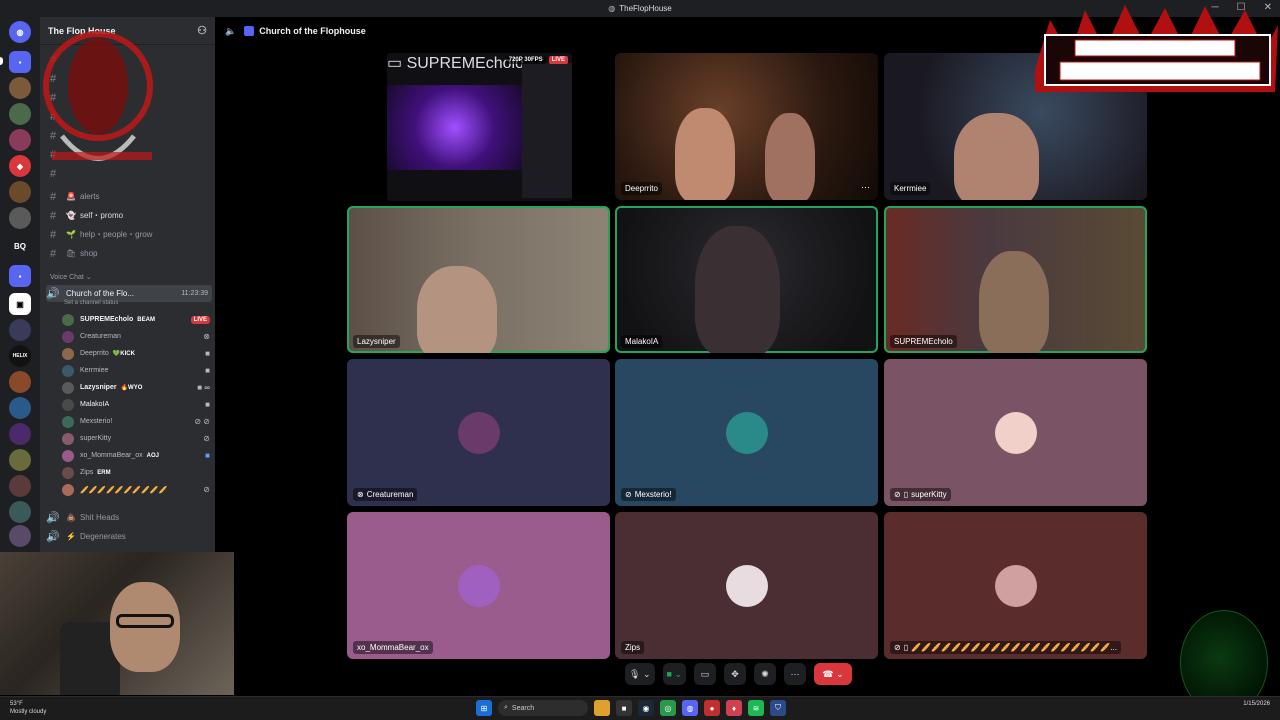 The image size is (1280, 720). What do you see at coordinates (129, 234) in the screenshot?
I see `channel-item-help: # 🌱 help・people・grow` at bounding box center [129, 234].